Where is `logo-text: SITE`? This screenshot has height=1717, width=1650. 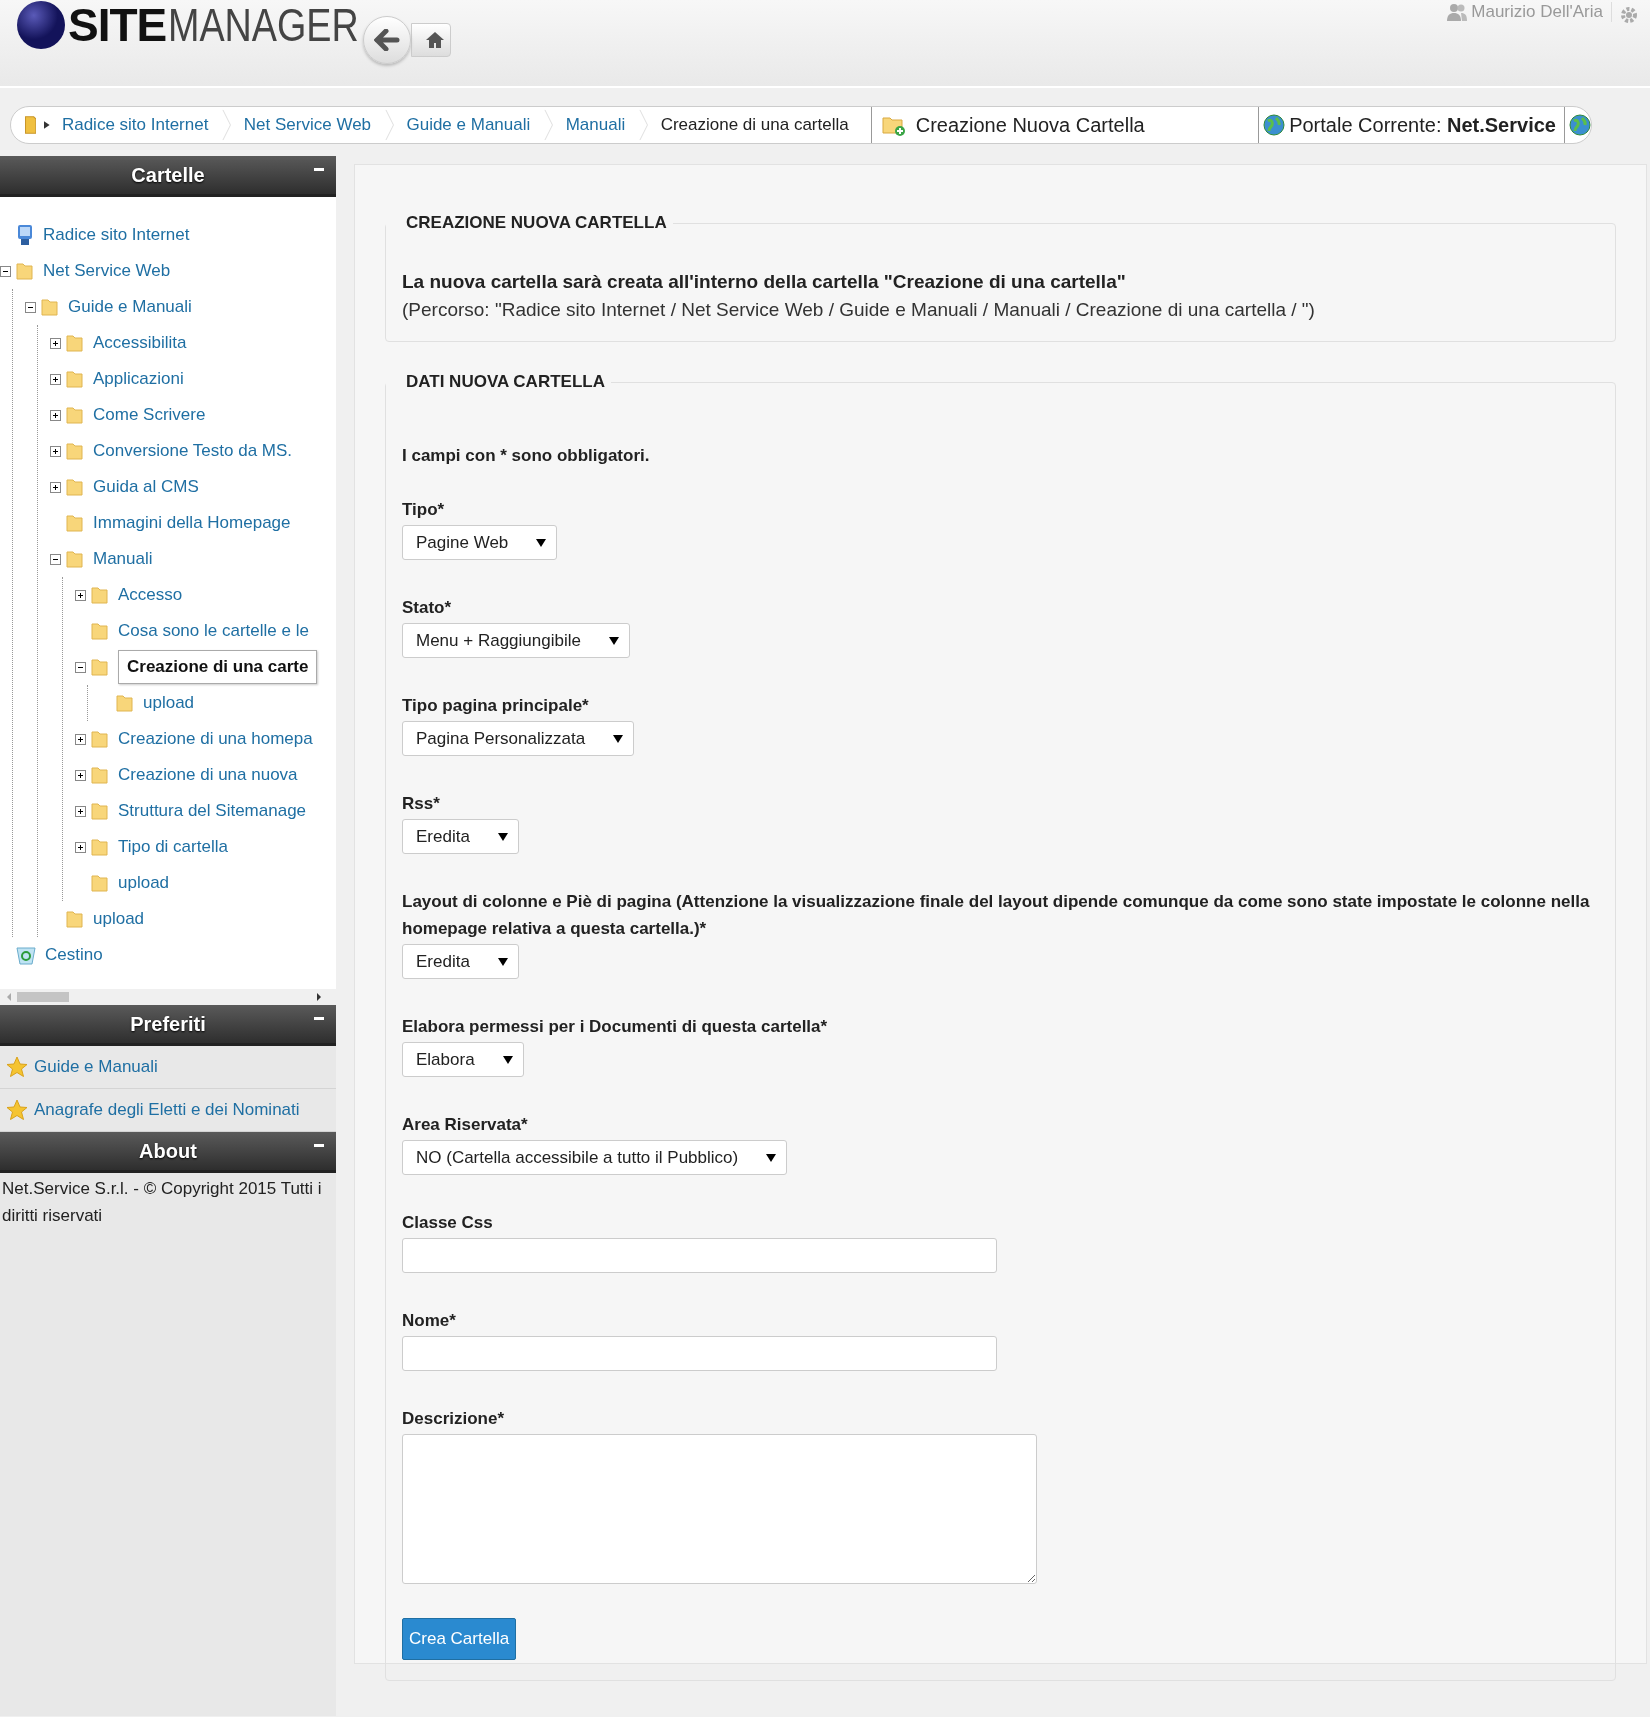
logo-text: SITE is located at coordinates (117, 25).